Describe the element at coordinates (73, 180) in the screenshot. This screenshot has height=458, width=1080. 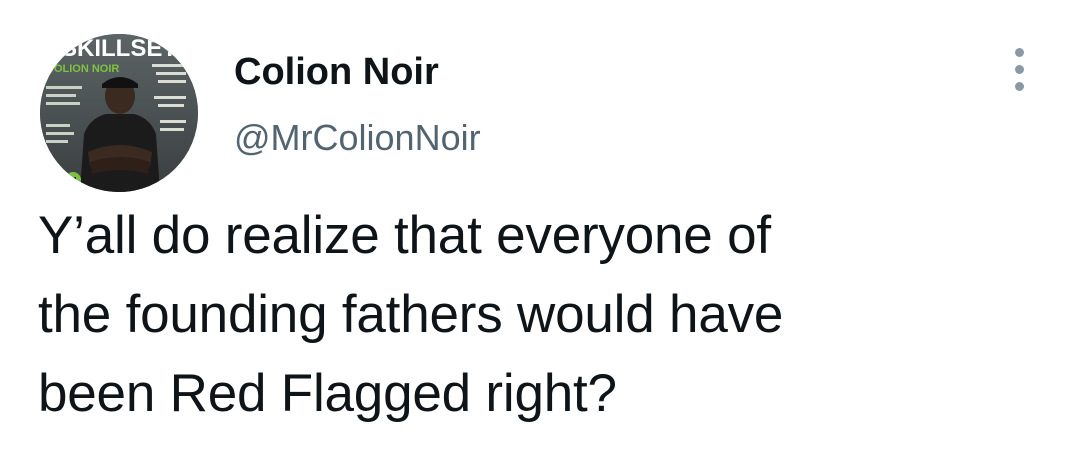
I see `avatar-cover-badge: 21` at that location.